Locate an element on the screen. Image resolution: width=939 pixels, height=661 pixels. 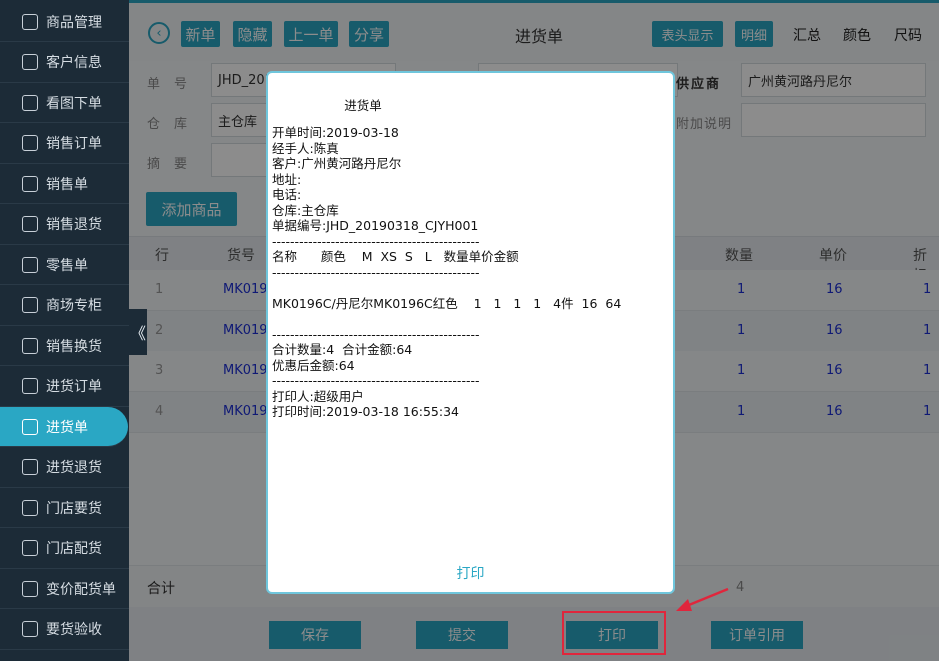
sidebar-item: 进货订单 is located at coordinates (64, 387).